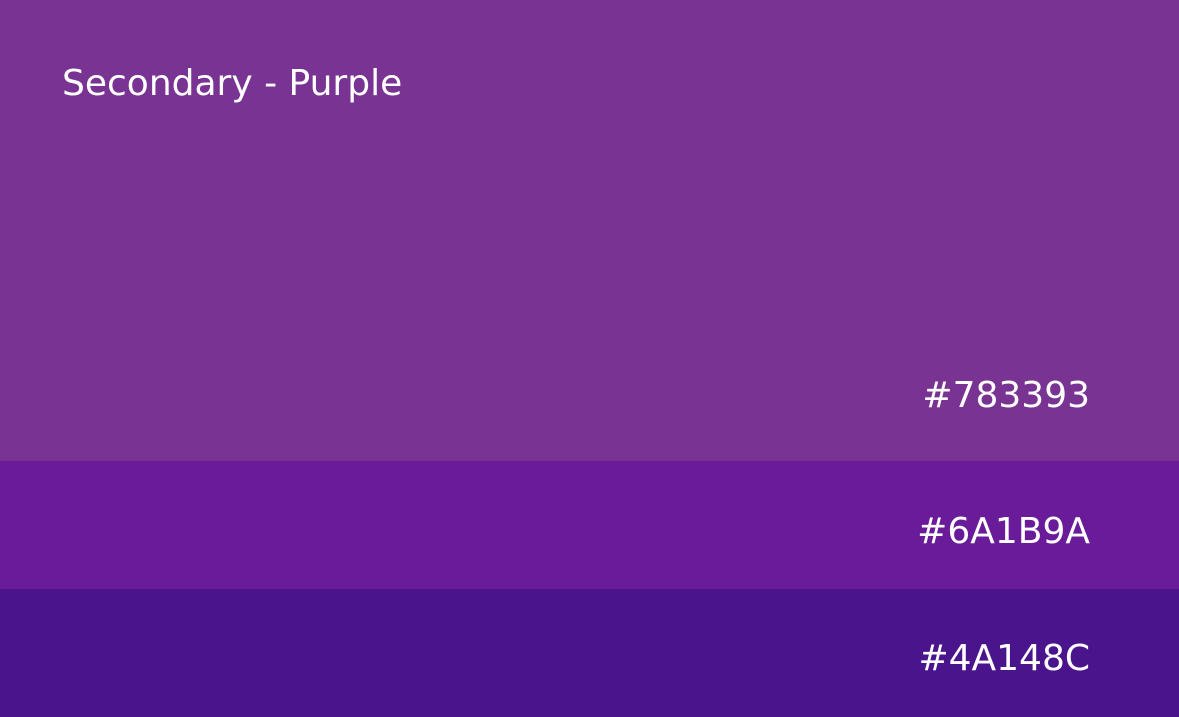 The image size is (1179, 717). Describe the element at coordinates (1004, 658) in the screenshot. I see `swatch-hex-label: #4A148C` at that location.